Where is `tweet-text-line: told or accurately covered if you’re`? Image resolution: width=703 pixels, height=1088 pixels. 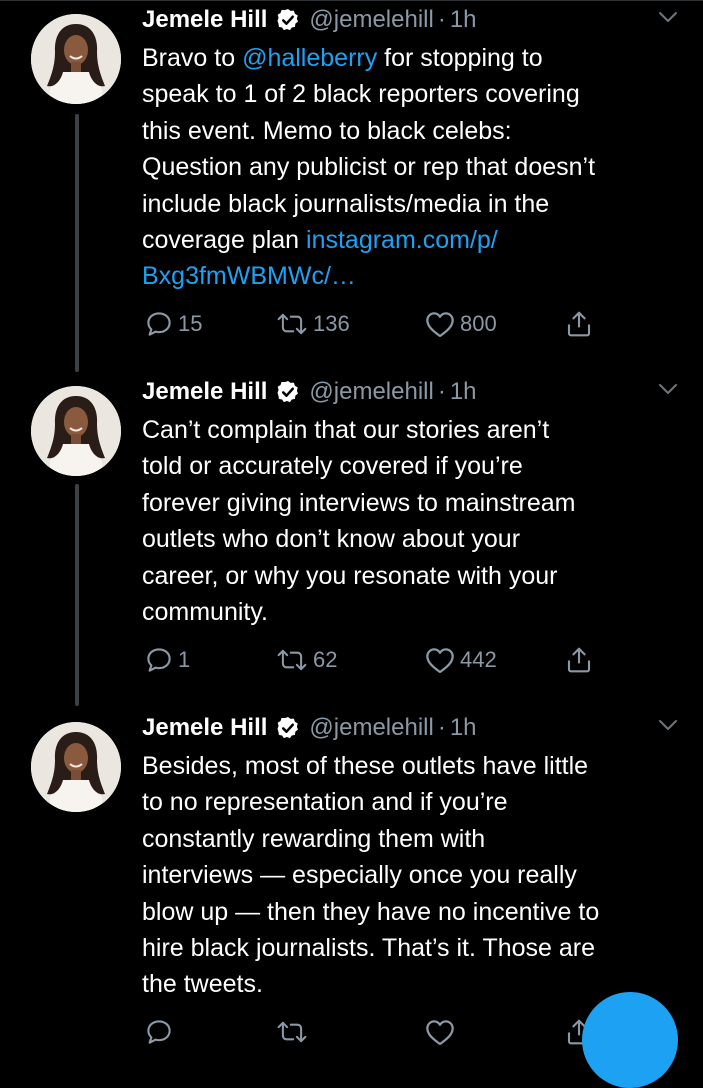 tweet-text-line: told or accurately covered if you’re is located at coordinates (414, 466).